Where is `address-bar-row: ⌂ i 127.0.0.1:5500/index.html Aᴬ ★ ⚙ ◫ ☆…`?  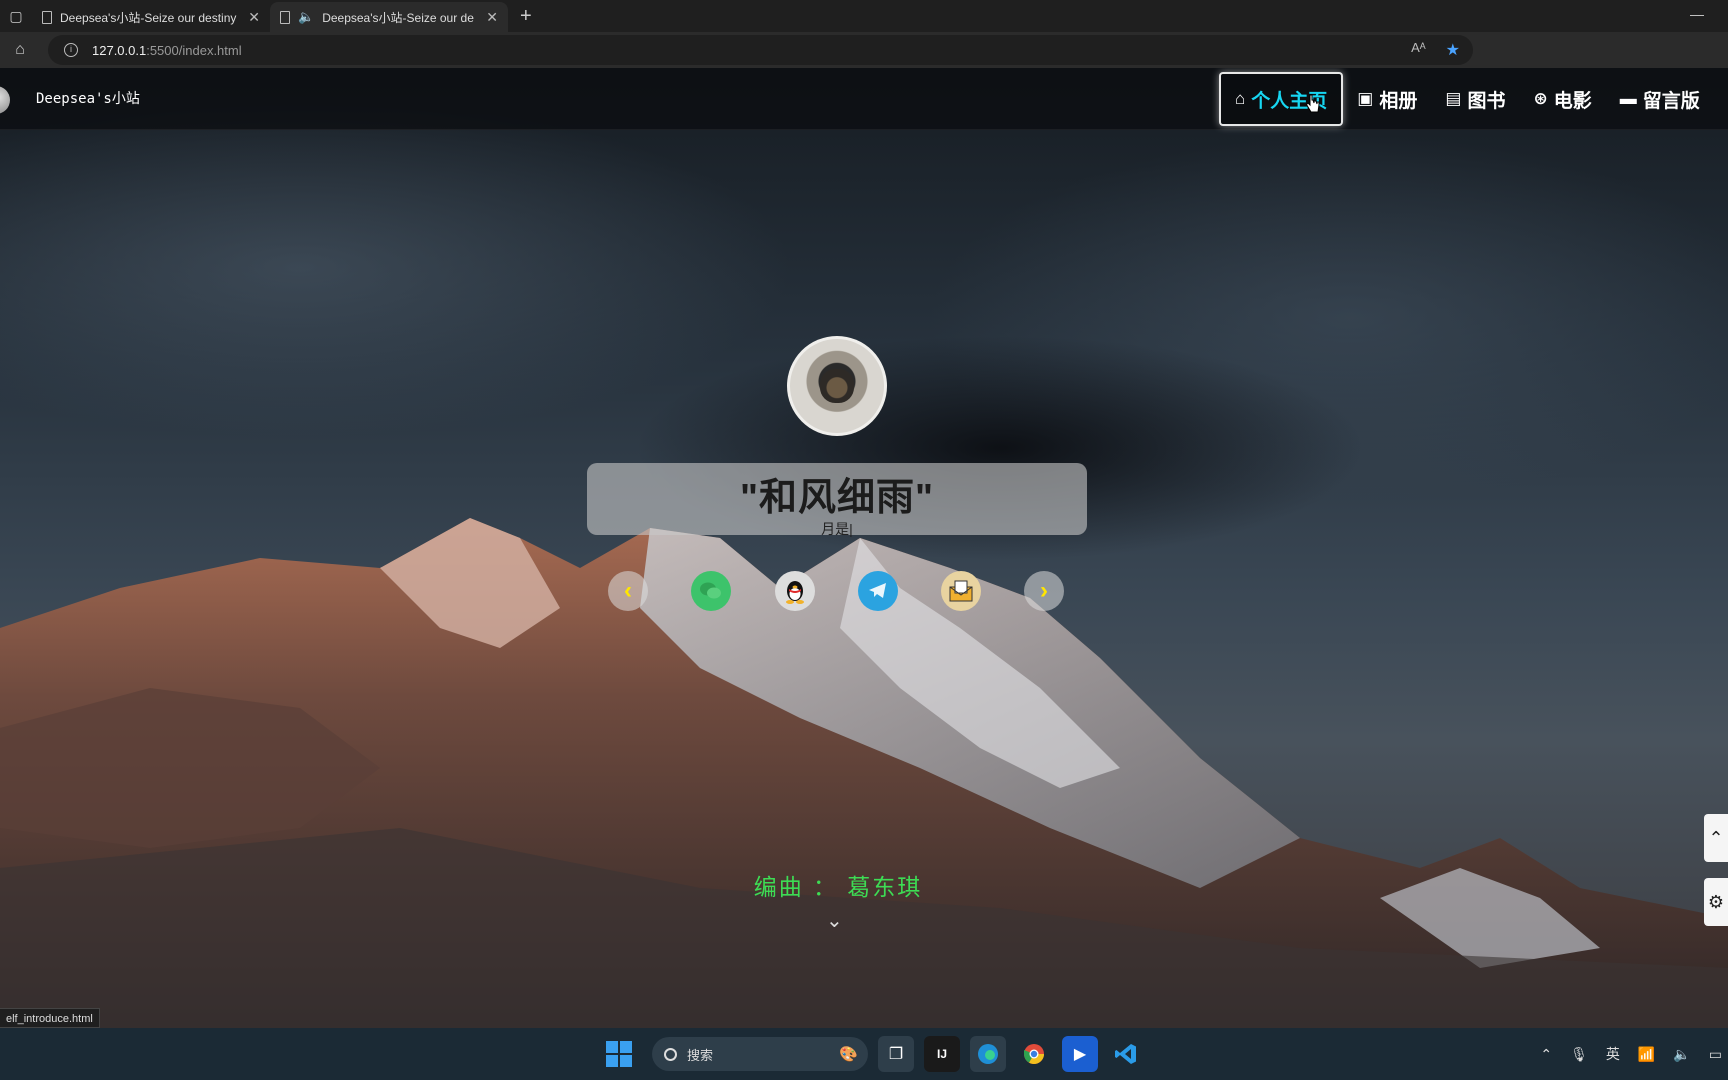
address-bar-row: ⌂ i 127.0.0.1:5500/index.html Aᴬ ★ ⚙ ◫ ☆… is located at coordinates (864, 61).